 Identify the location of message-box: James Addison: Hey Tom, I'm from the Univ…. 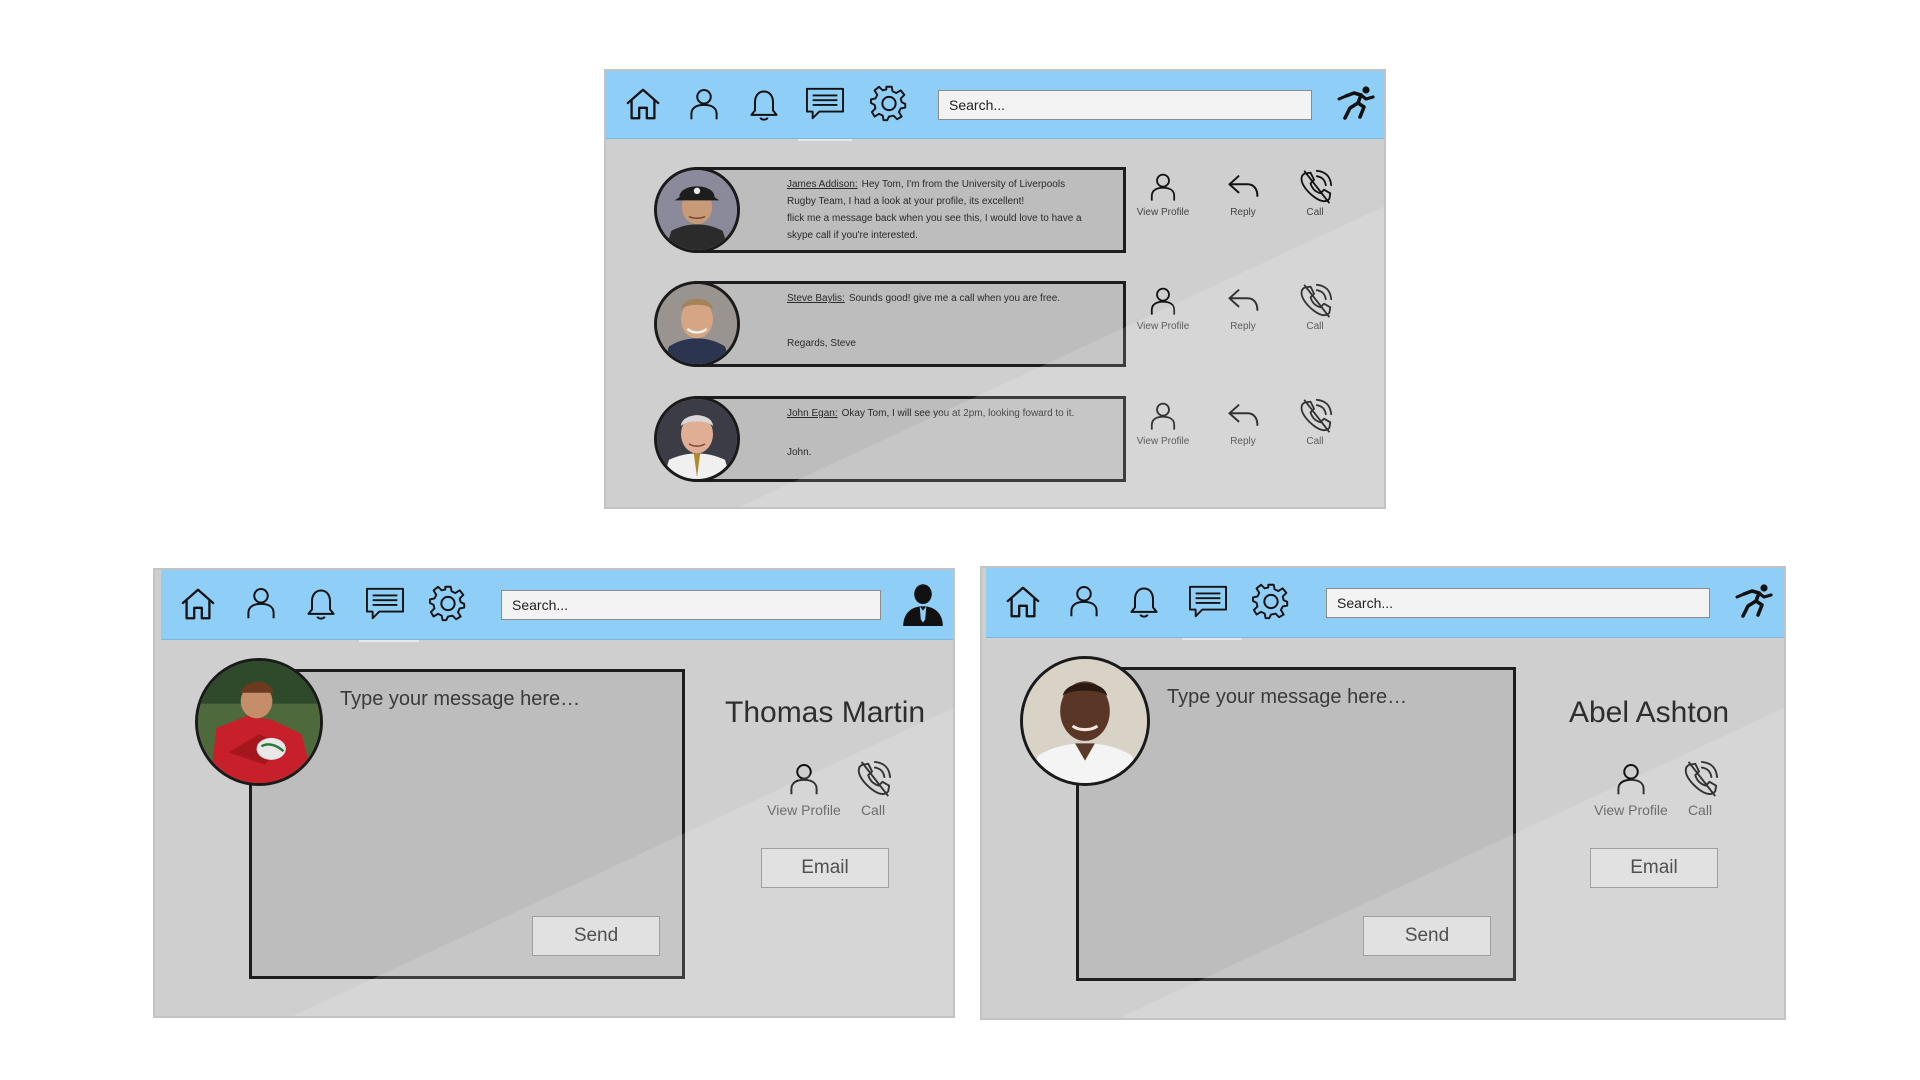
(910, 210).